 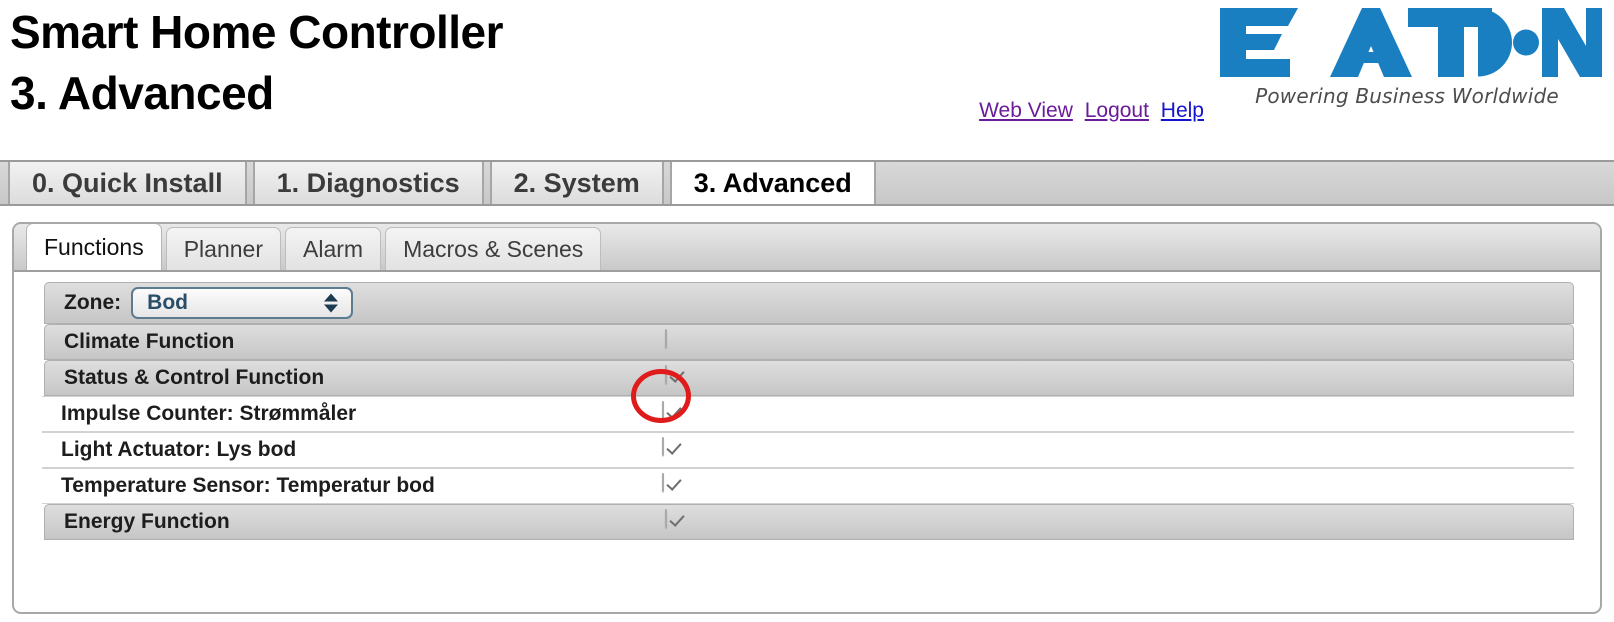 I want to click on tab-advanced: 3. Advanced, so click(x=772, y=183).